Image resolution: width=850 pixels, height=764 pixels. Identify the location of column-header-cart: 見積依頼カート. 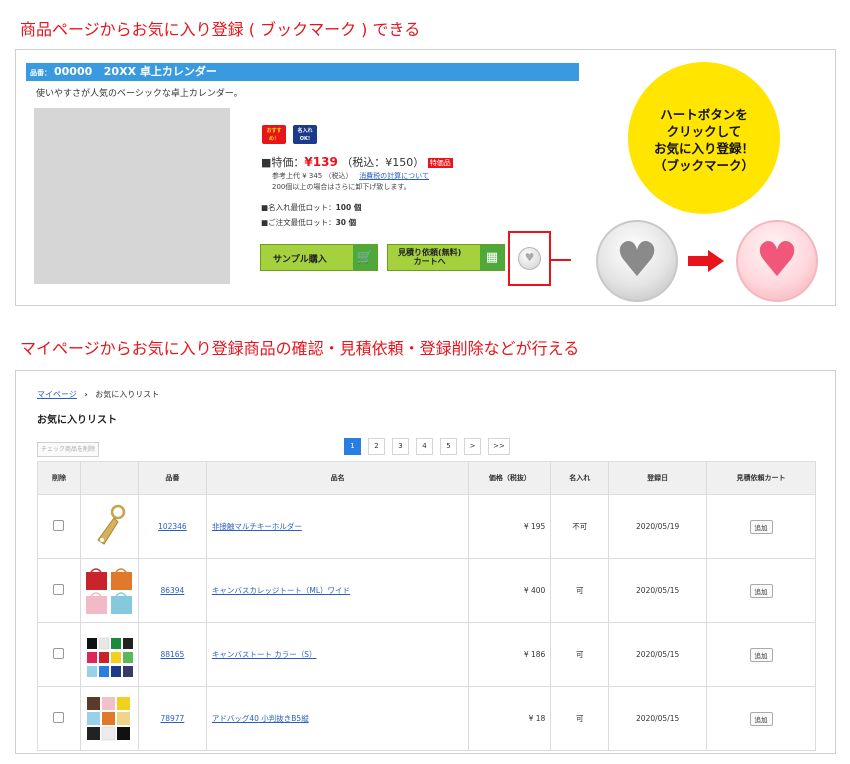
(761, 478).